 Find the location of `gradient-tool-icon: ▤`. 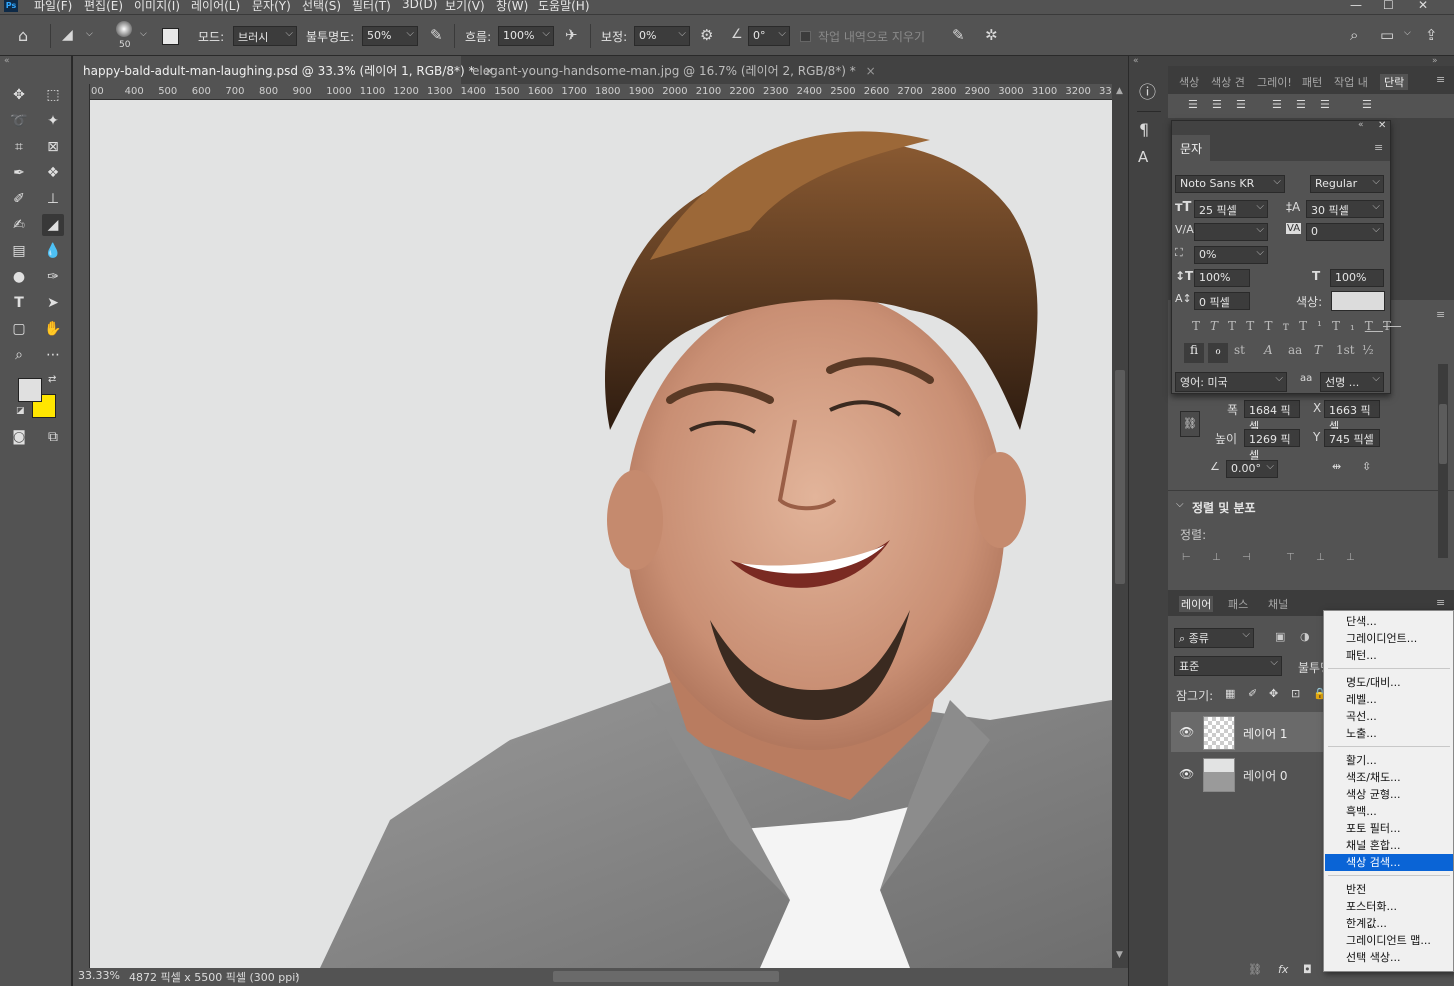

gradient-tool-icon: ▤ is located at coordinates (19, 251).